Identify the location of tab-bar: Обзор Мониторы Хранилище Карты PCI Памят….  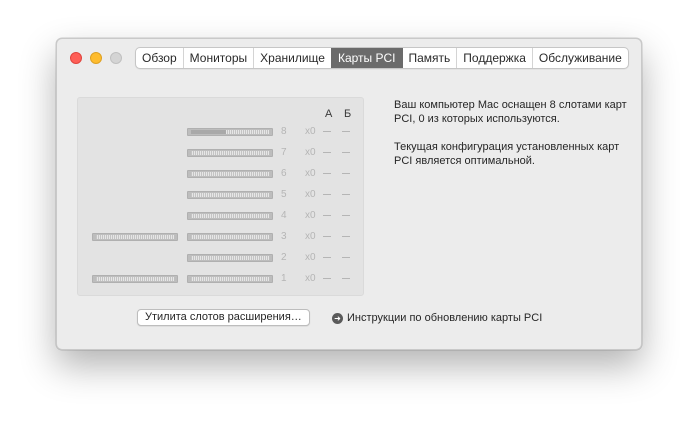
(382, 58).